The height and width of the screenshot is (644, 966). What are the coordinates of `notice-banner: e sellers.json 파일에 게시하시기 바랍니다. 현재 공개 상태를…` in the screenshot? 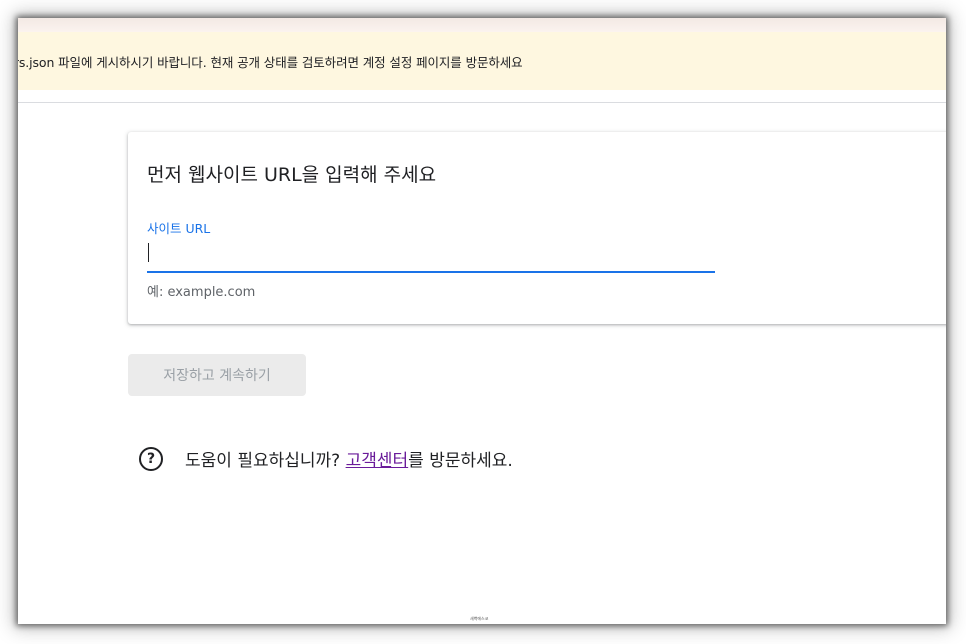 It's located at (482, 61).